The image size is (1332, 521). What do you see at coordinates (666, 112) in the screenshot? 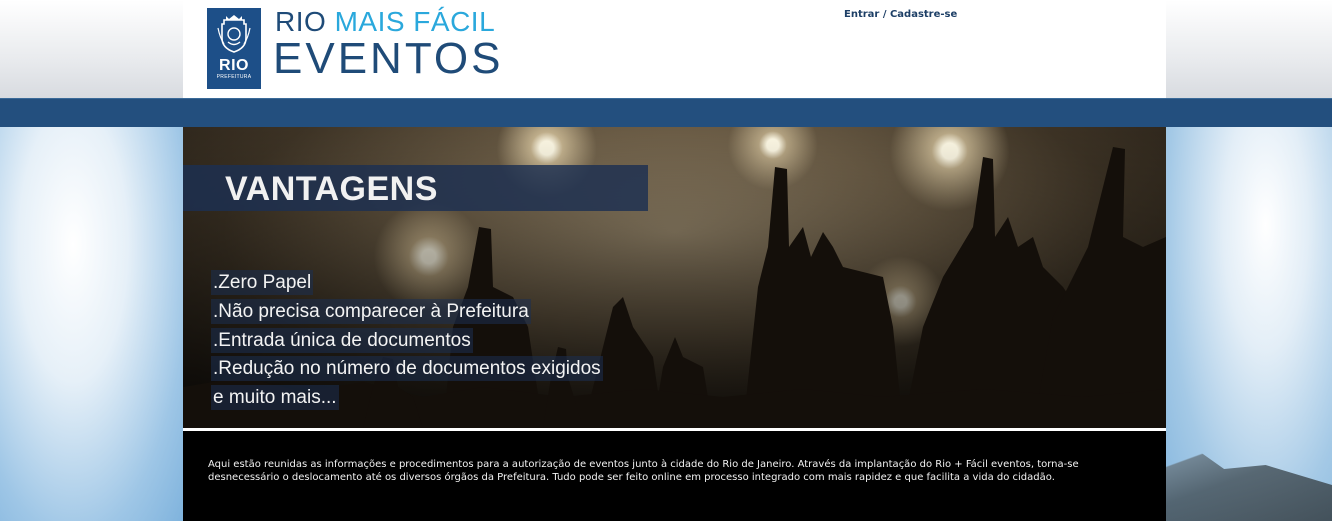
I see `navigation-bar` at bounding box center [666, 112].